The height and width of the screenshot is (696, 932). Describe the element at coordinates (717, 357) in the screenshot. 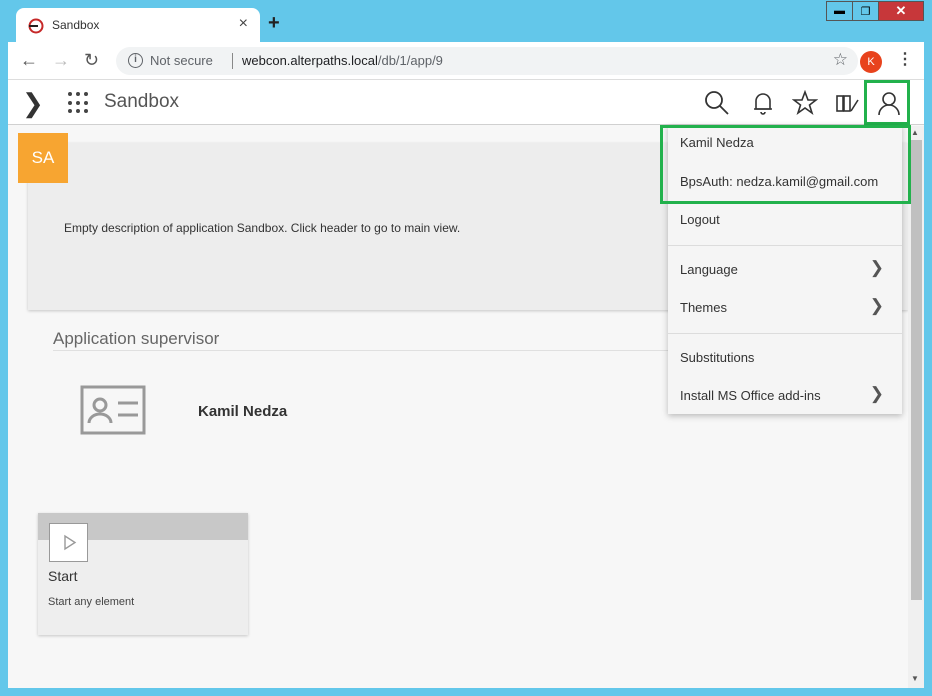

I see `menu-substitutions: Substitutions` at that location.